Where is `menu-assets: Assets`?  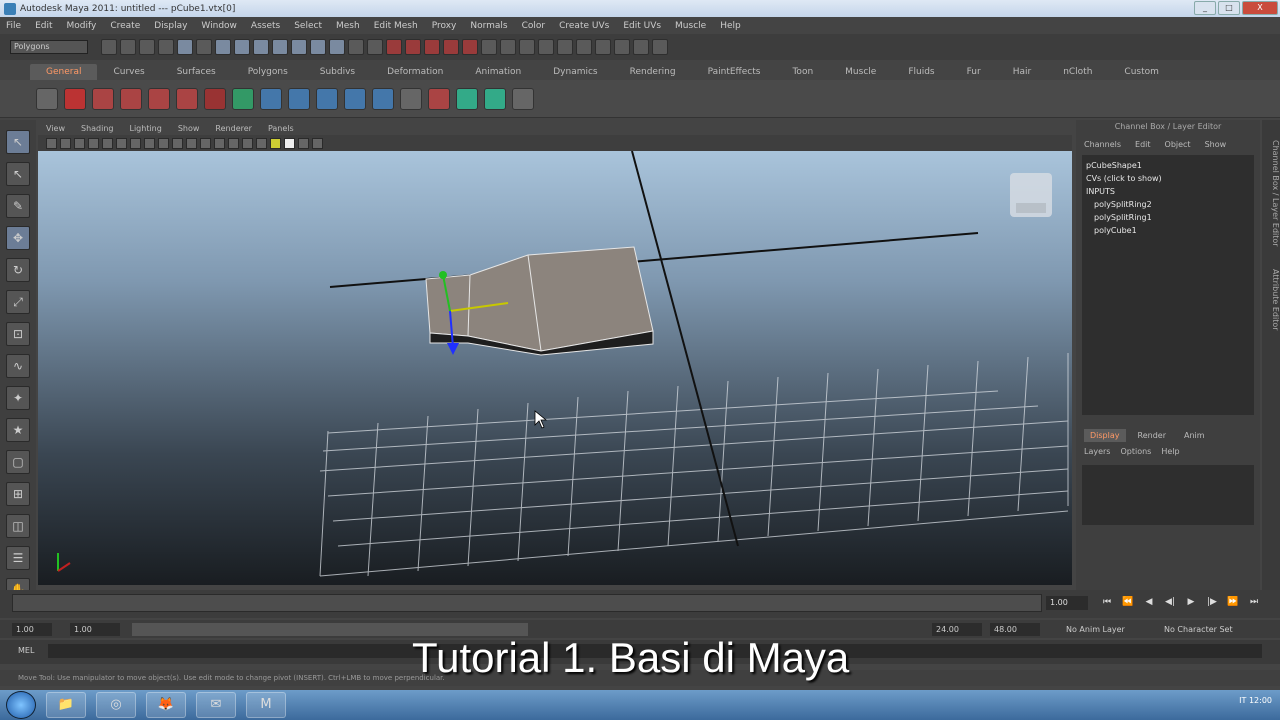
menu-assets: Assets is located at coordinates (265, 26).